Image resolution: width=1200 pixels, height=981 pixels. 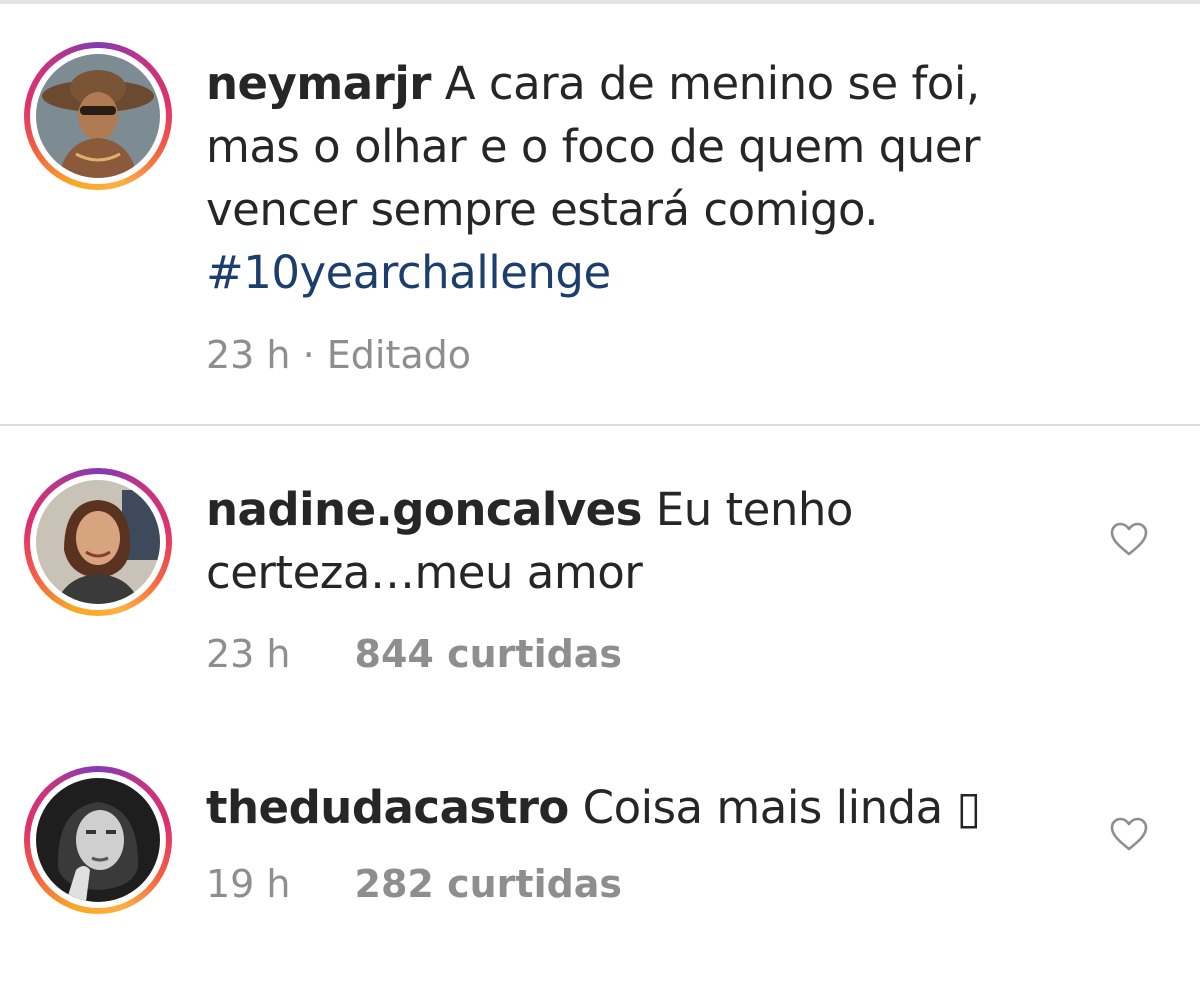 I want to click on comment-text: thedudacastro Coisa mais linda ▯, so click(x=636, y=807).